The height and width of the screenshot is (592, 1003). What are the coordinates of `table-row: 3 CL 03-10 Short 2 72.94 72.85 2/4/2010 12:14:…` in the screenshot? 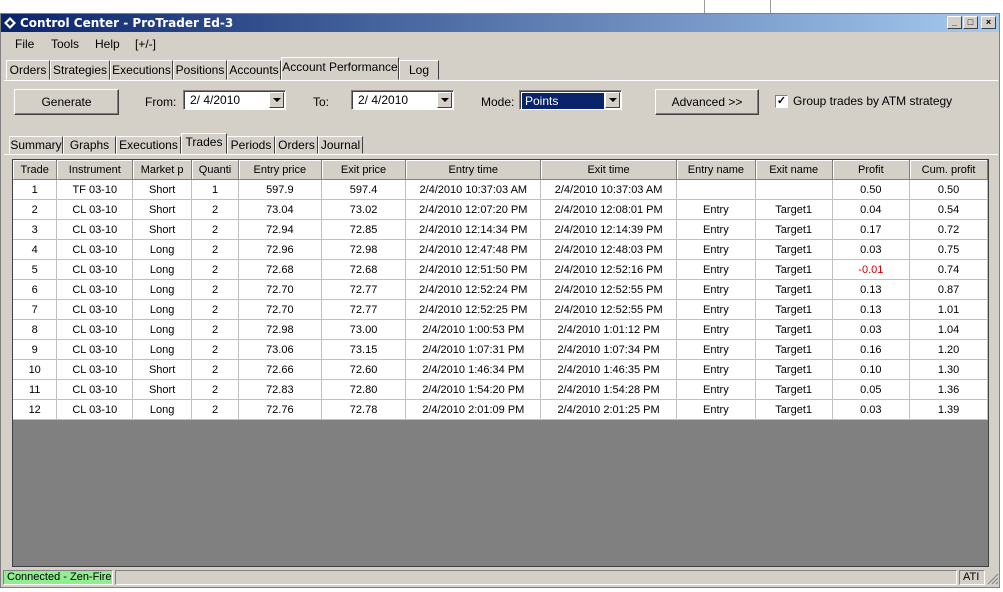 It's located at (500, 229).